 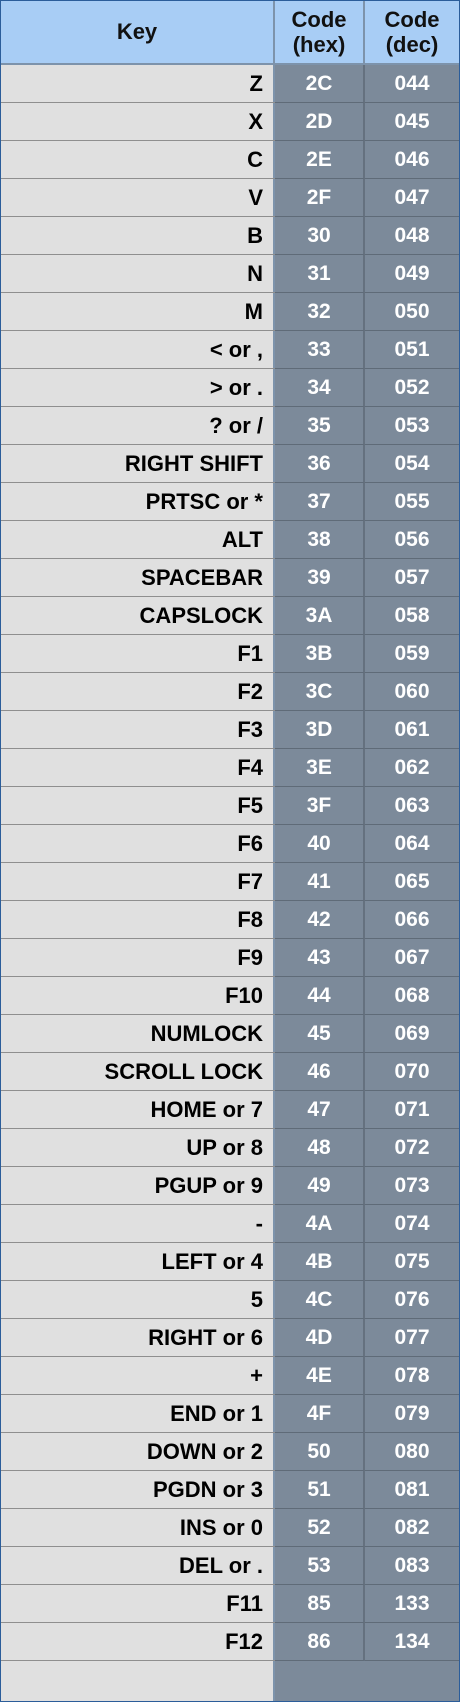 I want to click on hex-code-cell: 3C, so click(x=320, y=692).